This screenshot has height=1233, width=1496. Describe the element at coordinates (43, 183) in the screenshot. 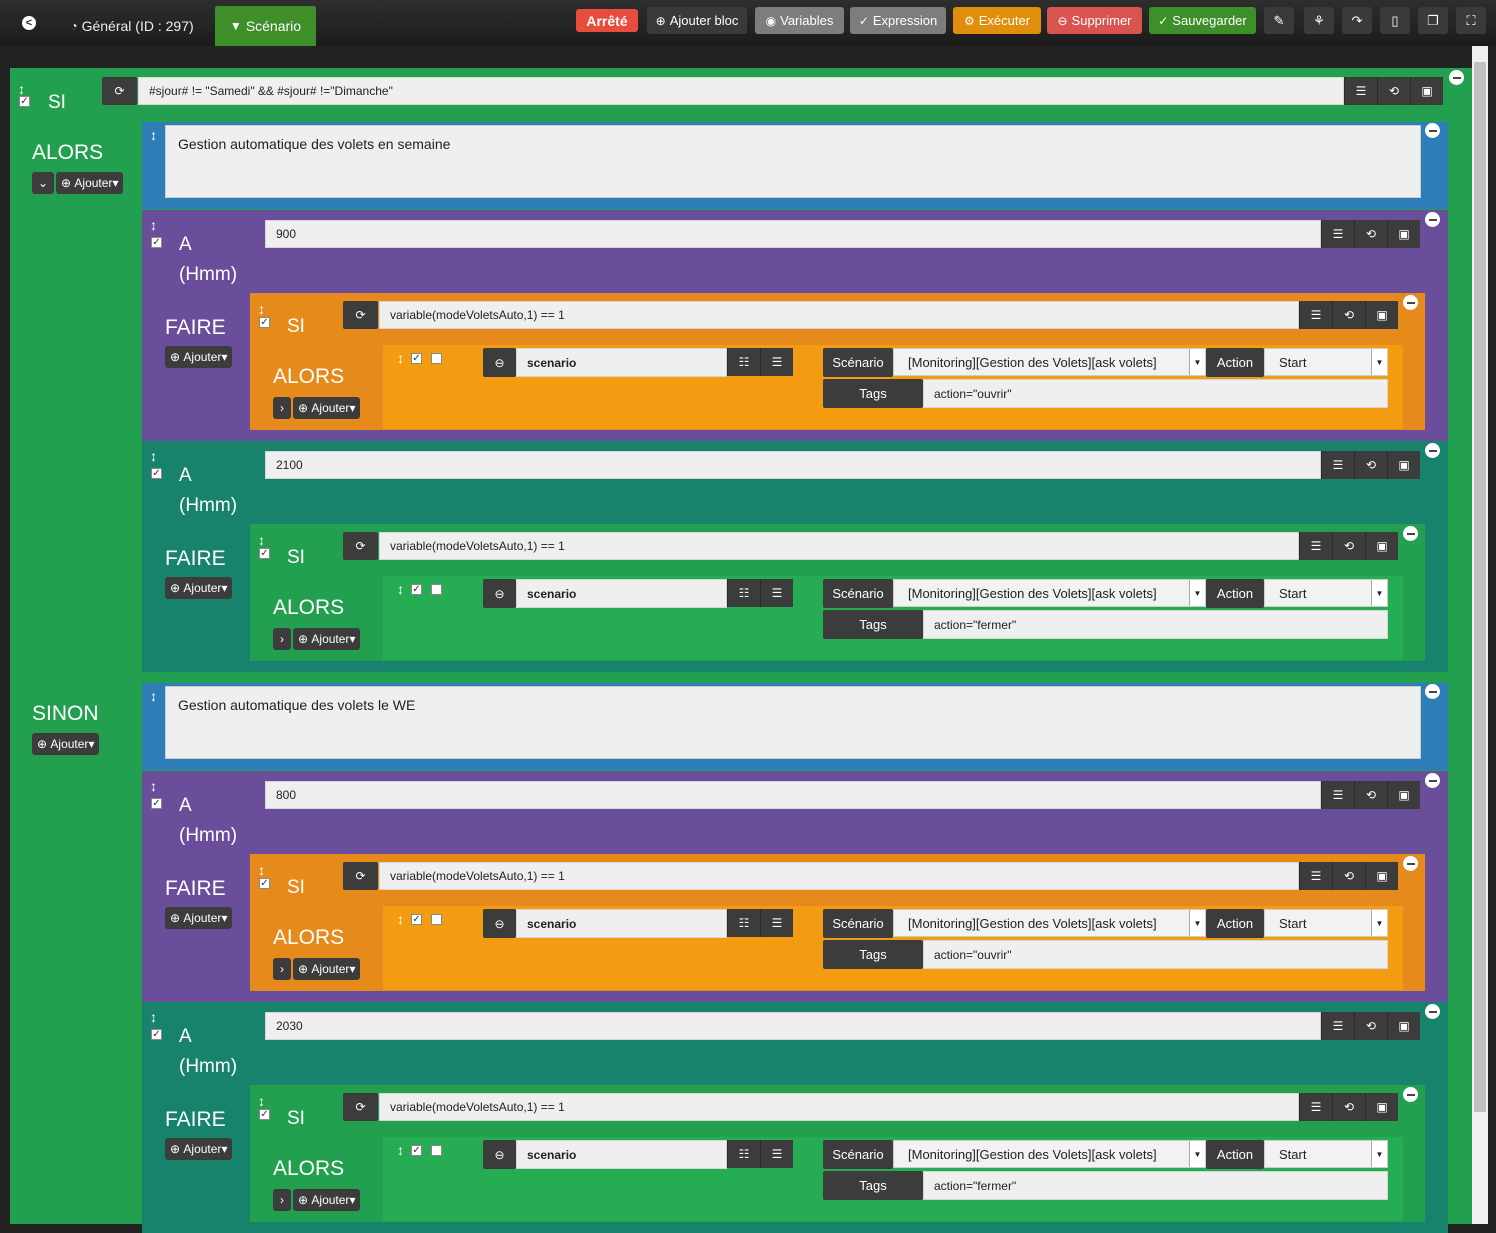

I see `collapse-button: ⌄` at that location.